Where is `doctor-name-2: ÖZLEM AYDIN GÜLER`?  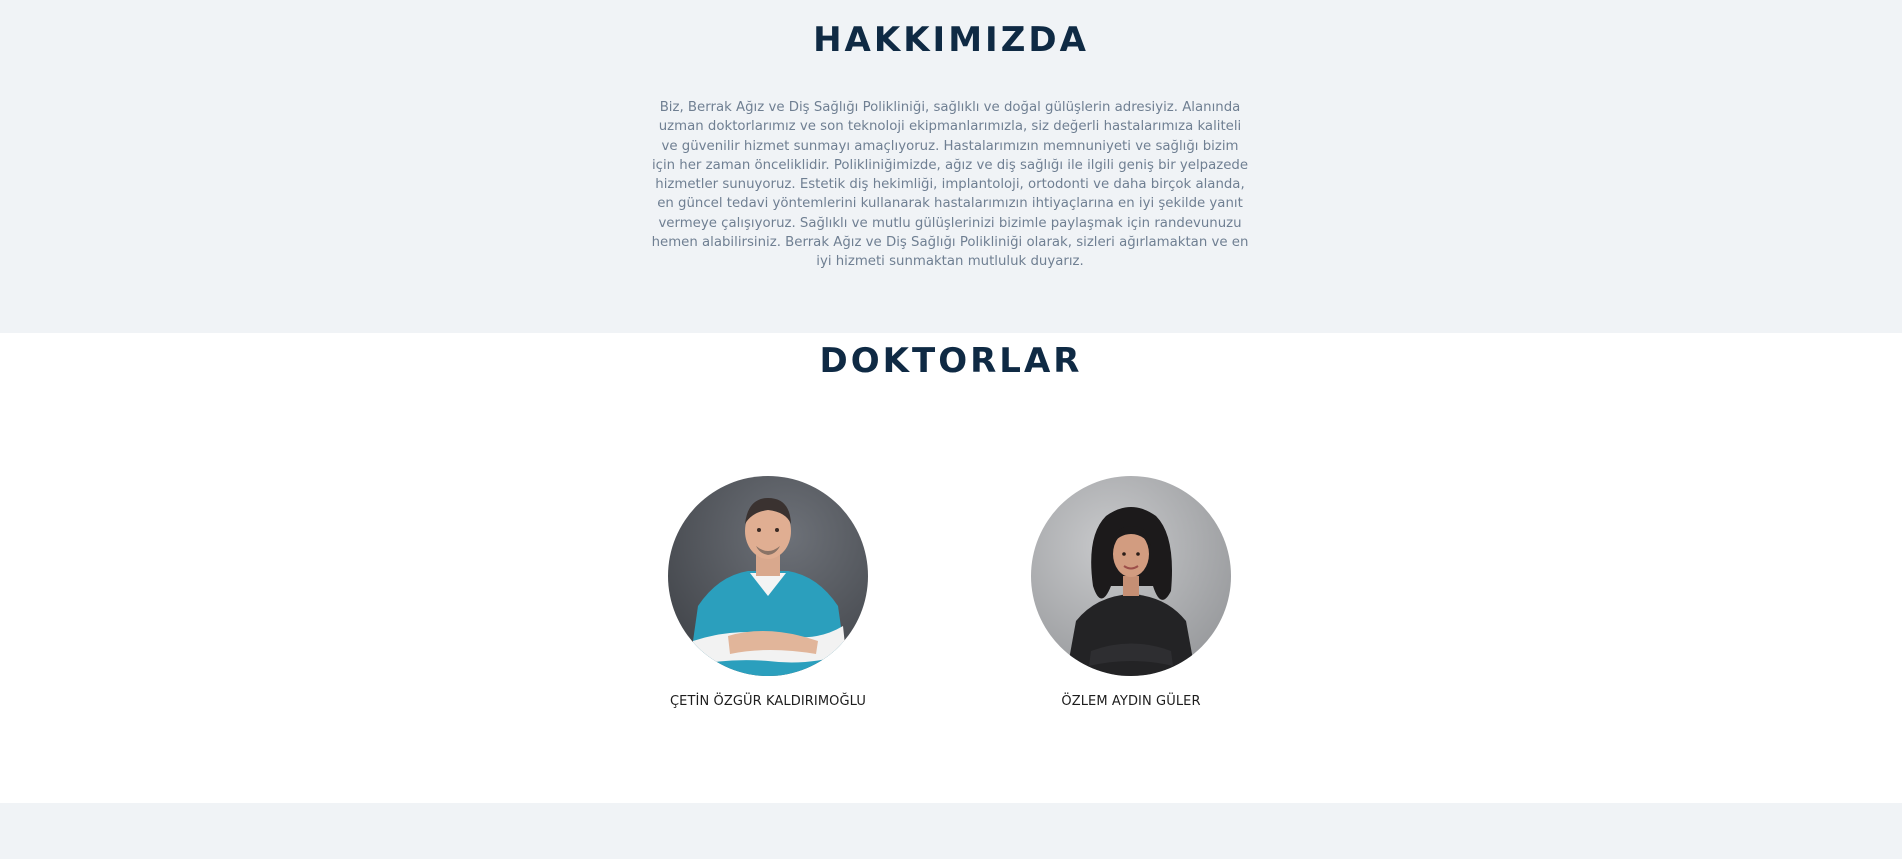
doctor-name-2: ÖZLEM AYDIN GÜLER is located at coordinates (1131, 701).